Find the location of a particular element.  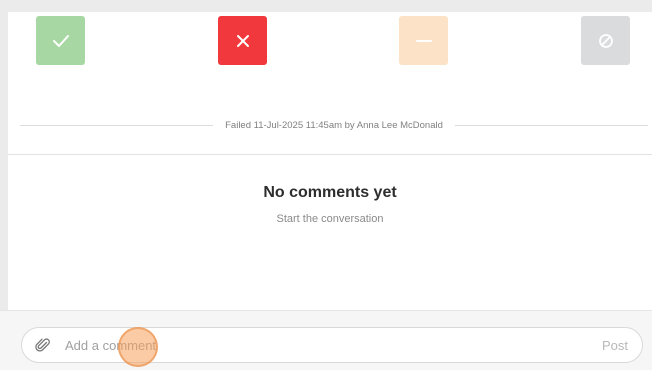

empty-comments-subtitle: Start the conversation is located at coordinates (330, 219).